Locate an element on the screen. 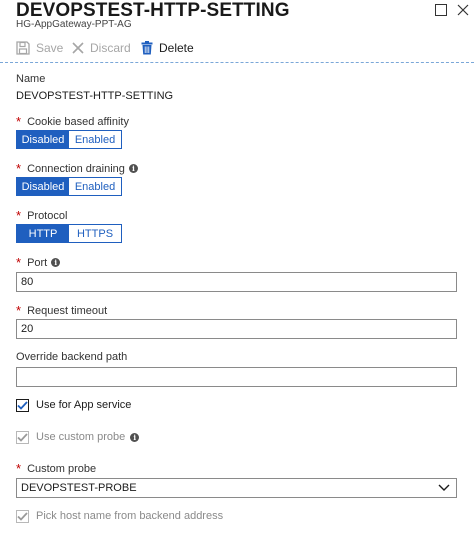 The height and width of the screenshot is (534, 474). use-app-service-checkbox: Use for App service is located at coordinates (73, 405).